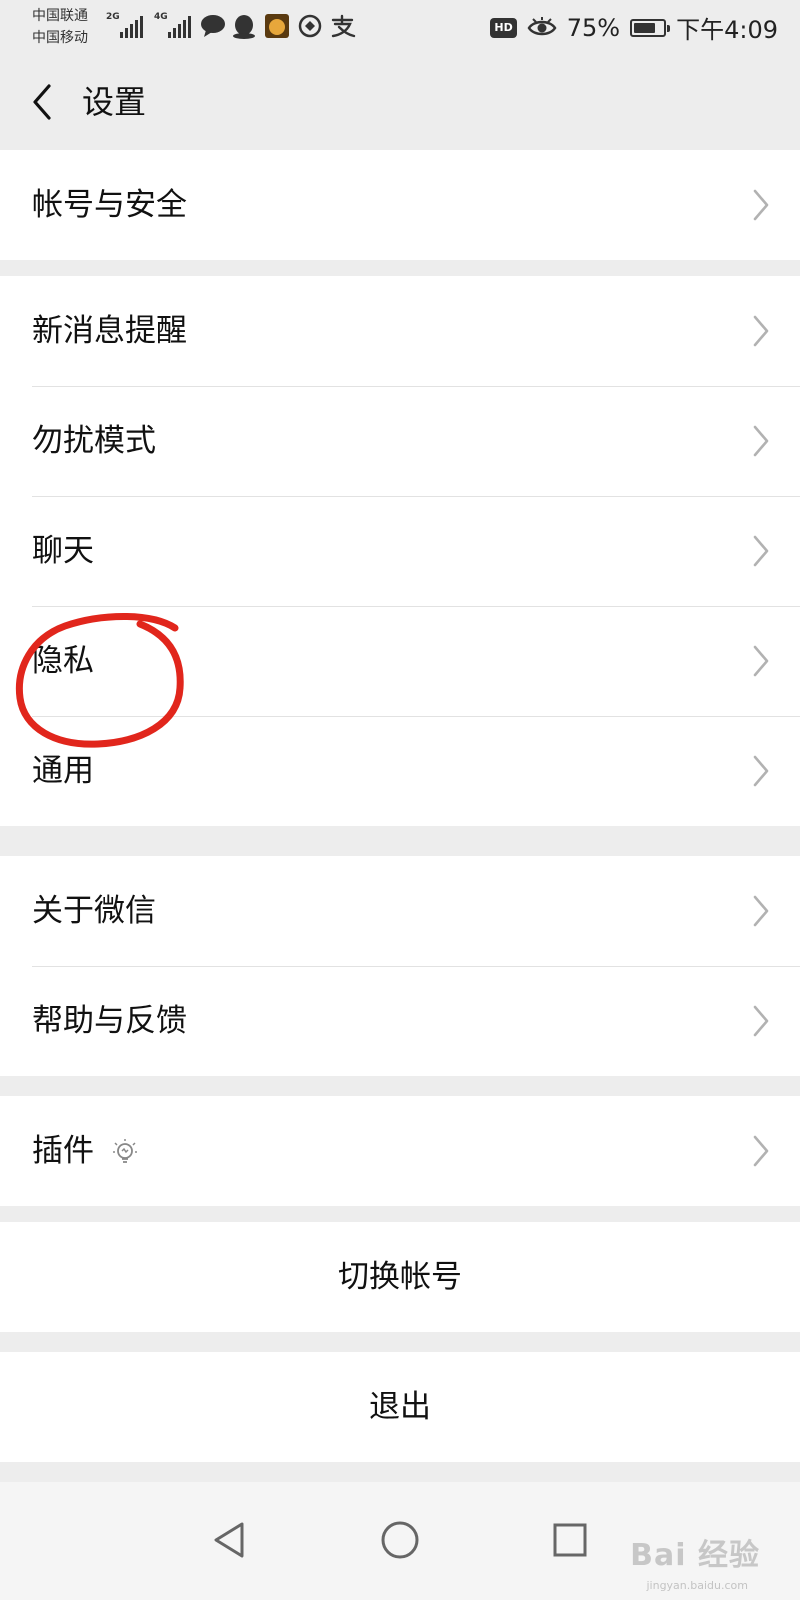 The image size is (800, 1600). What do you see at coordinates (695, 1555) in the screenshot?
I see `watermark-brand: Bai 经验` at bounding box center [695, 1555].